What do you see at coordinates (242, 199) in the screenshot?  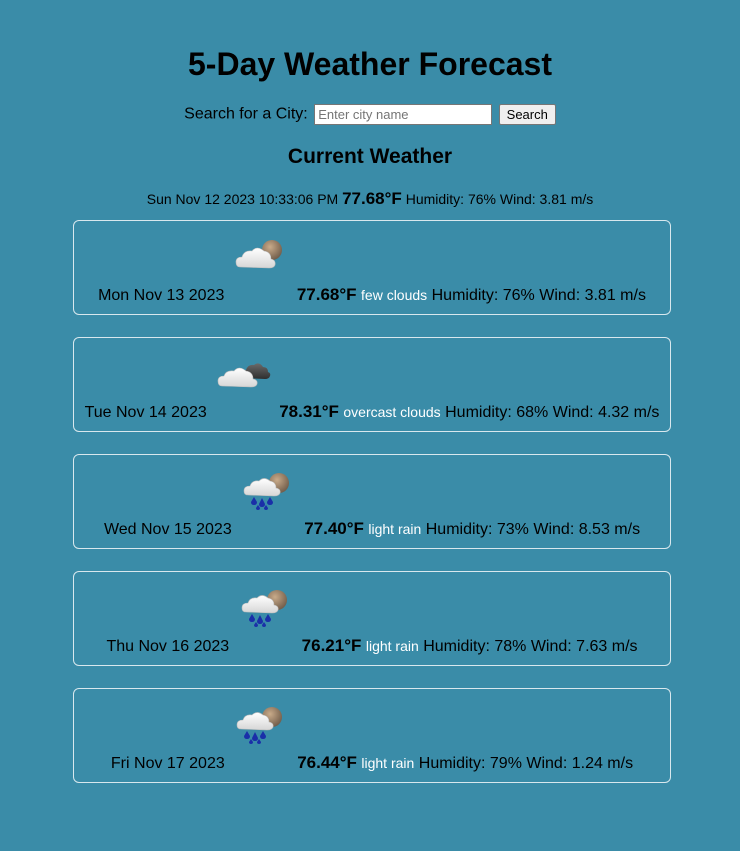 I see `current-datetime: Sun Nov 12 2023 10:33:06 PM` at bounding box center [242, 199].